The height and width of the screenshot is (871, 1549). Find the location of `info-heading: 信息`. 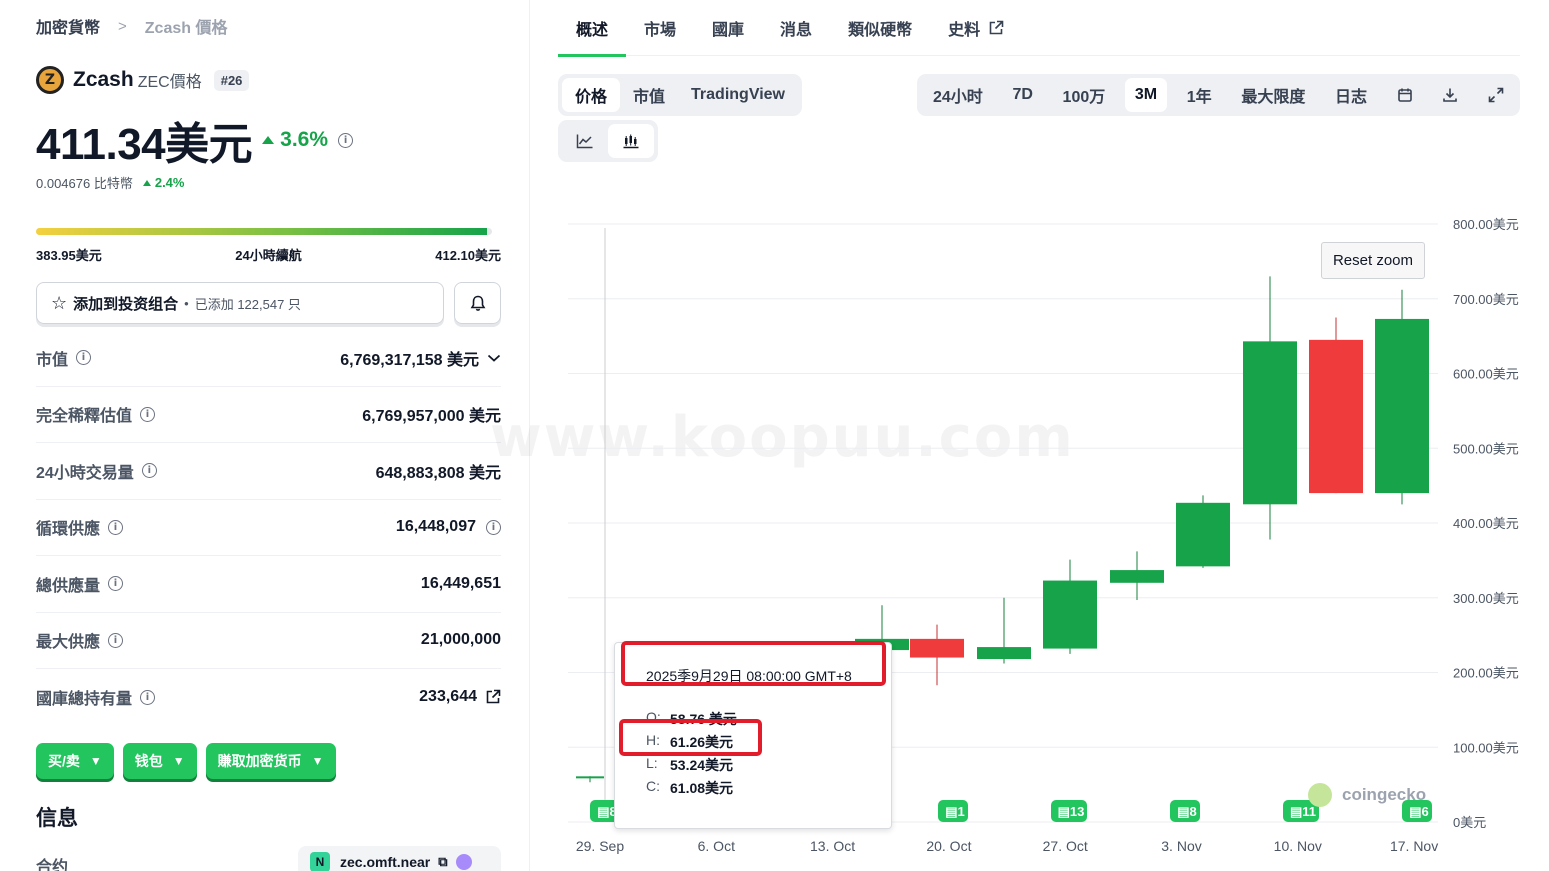

info-heading: 信息 is located at coordinates (57, 818).